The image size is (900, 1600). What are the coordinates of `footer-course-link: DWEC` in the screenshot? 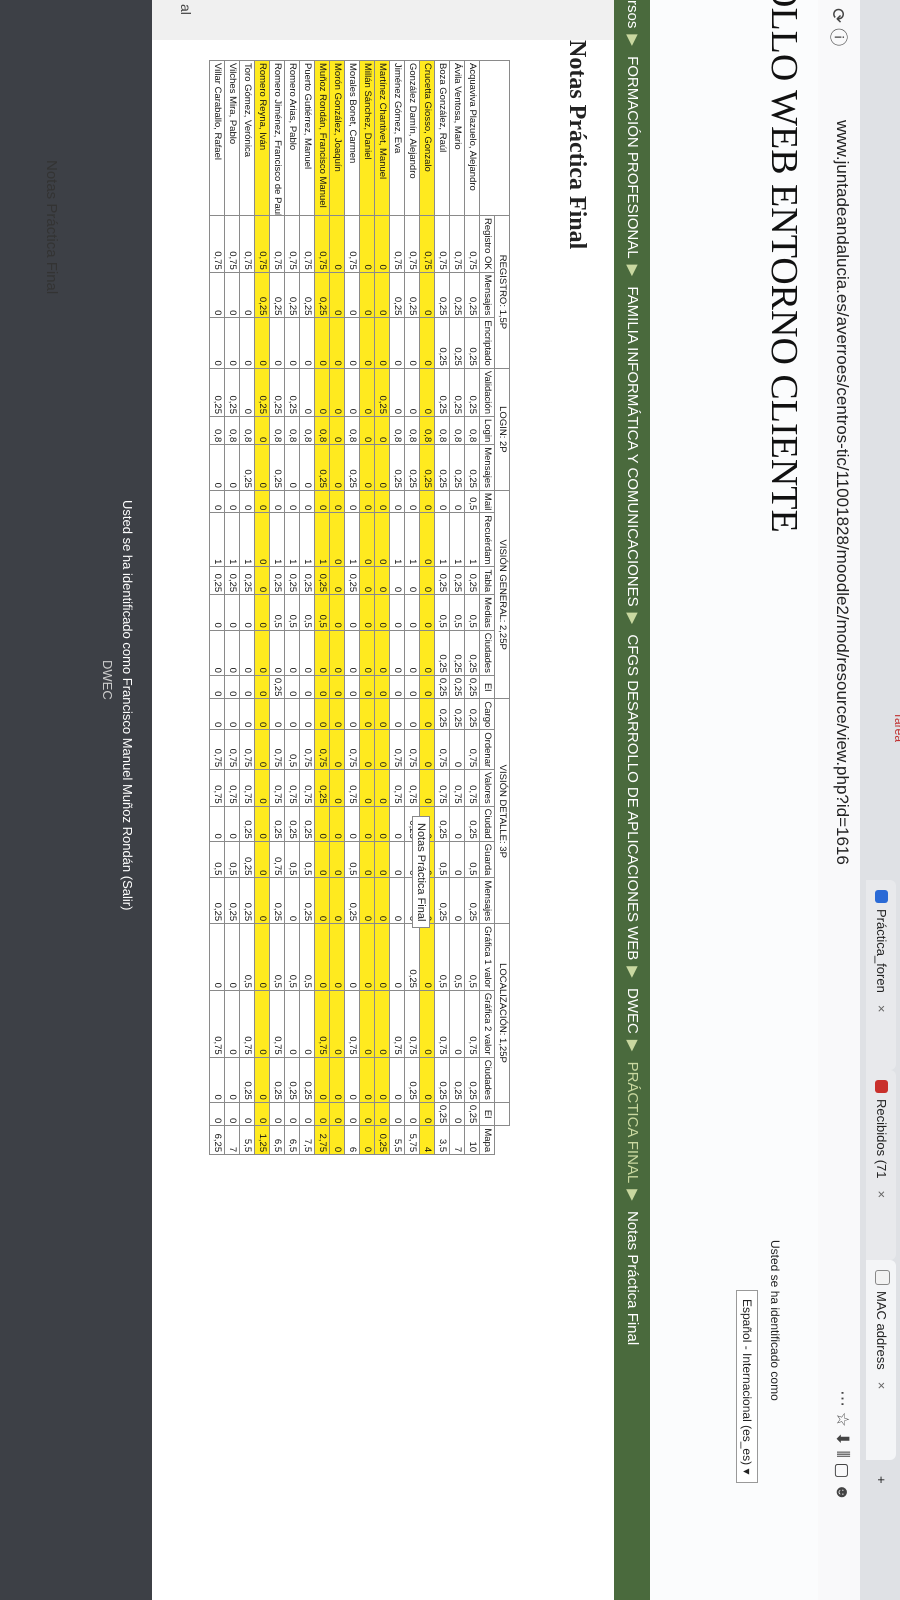 It's located at (107, 680).